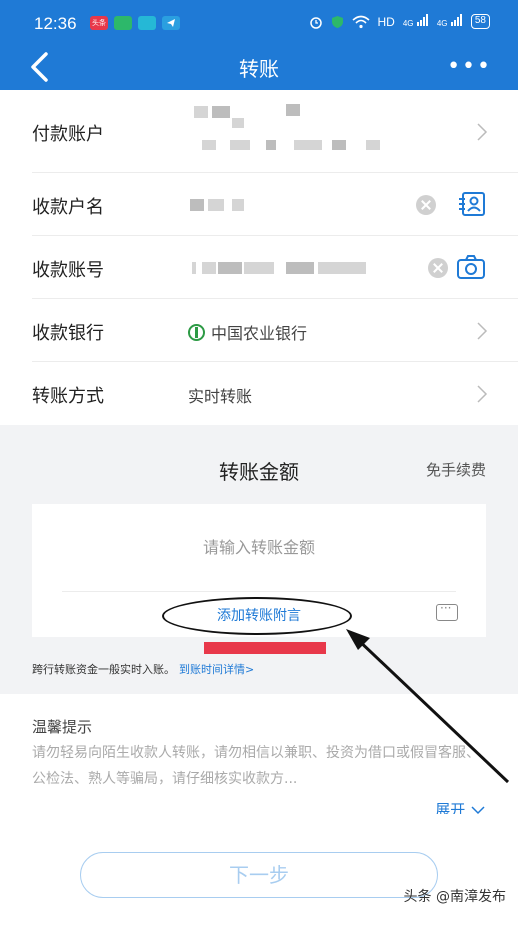 The width and height of the screenshot is (518, 932). Describe the element at coordinates (275, 393) in the screenshot. I see `transfer-method-row: 转账方式 实时转账` at that location.